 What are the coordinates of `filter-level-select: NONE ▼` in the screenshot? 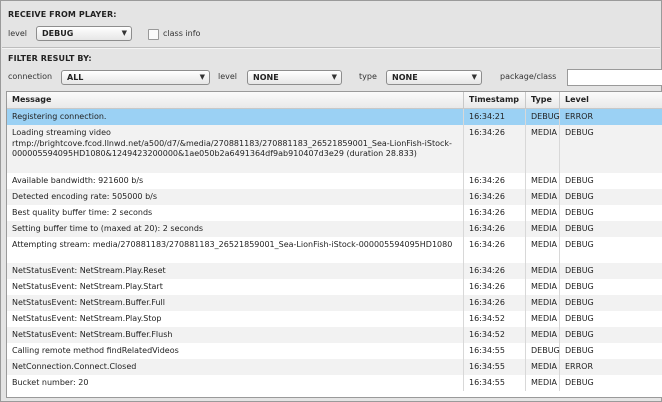 It's located at (294, 77).